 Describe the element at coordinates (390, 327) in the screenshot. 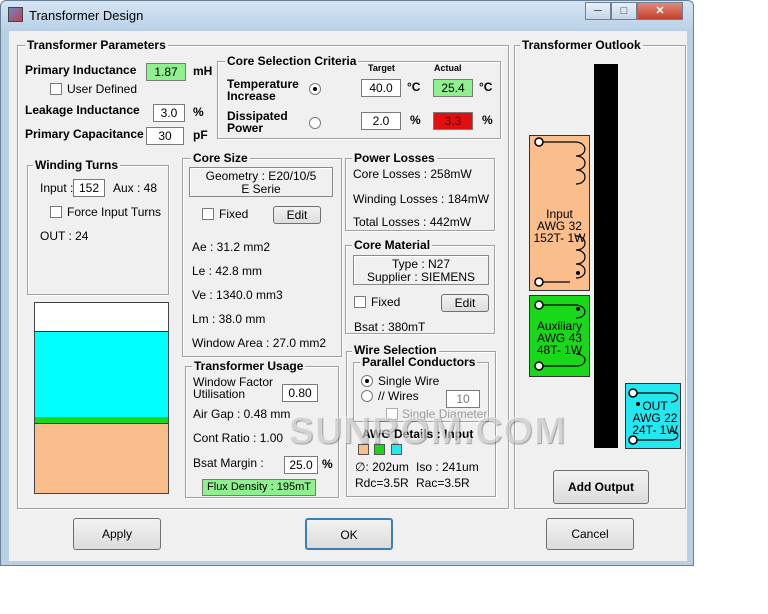

I see `core-material-bsat: Bsat : 380mT` at that location.